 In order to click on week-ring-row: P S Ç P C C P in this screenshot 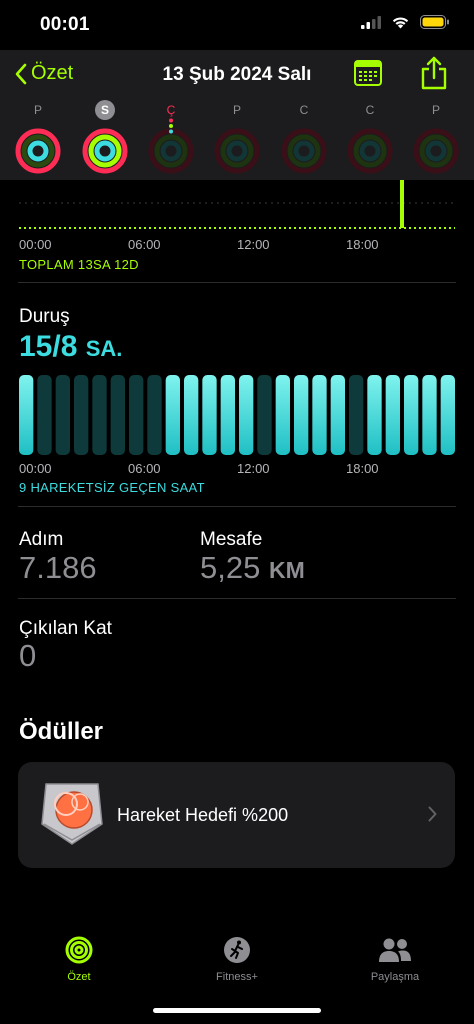, I will do `click(237, 140)`.